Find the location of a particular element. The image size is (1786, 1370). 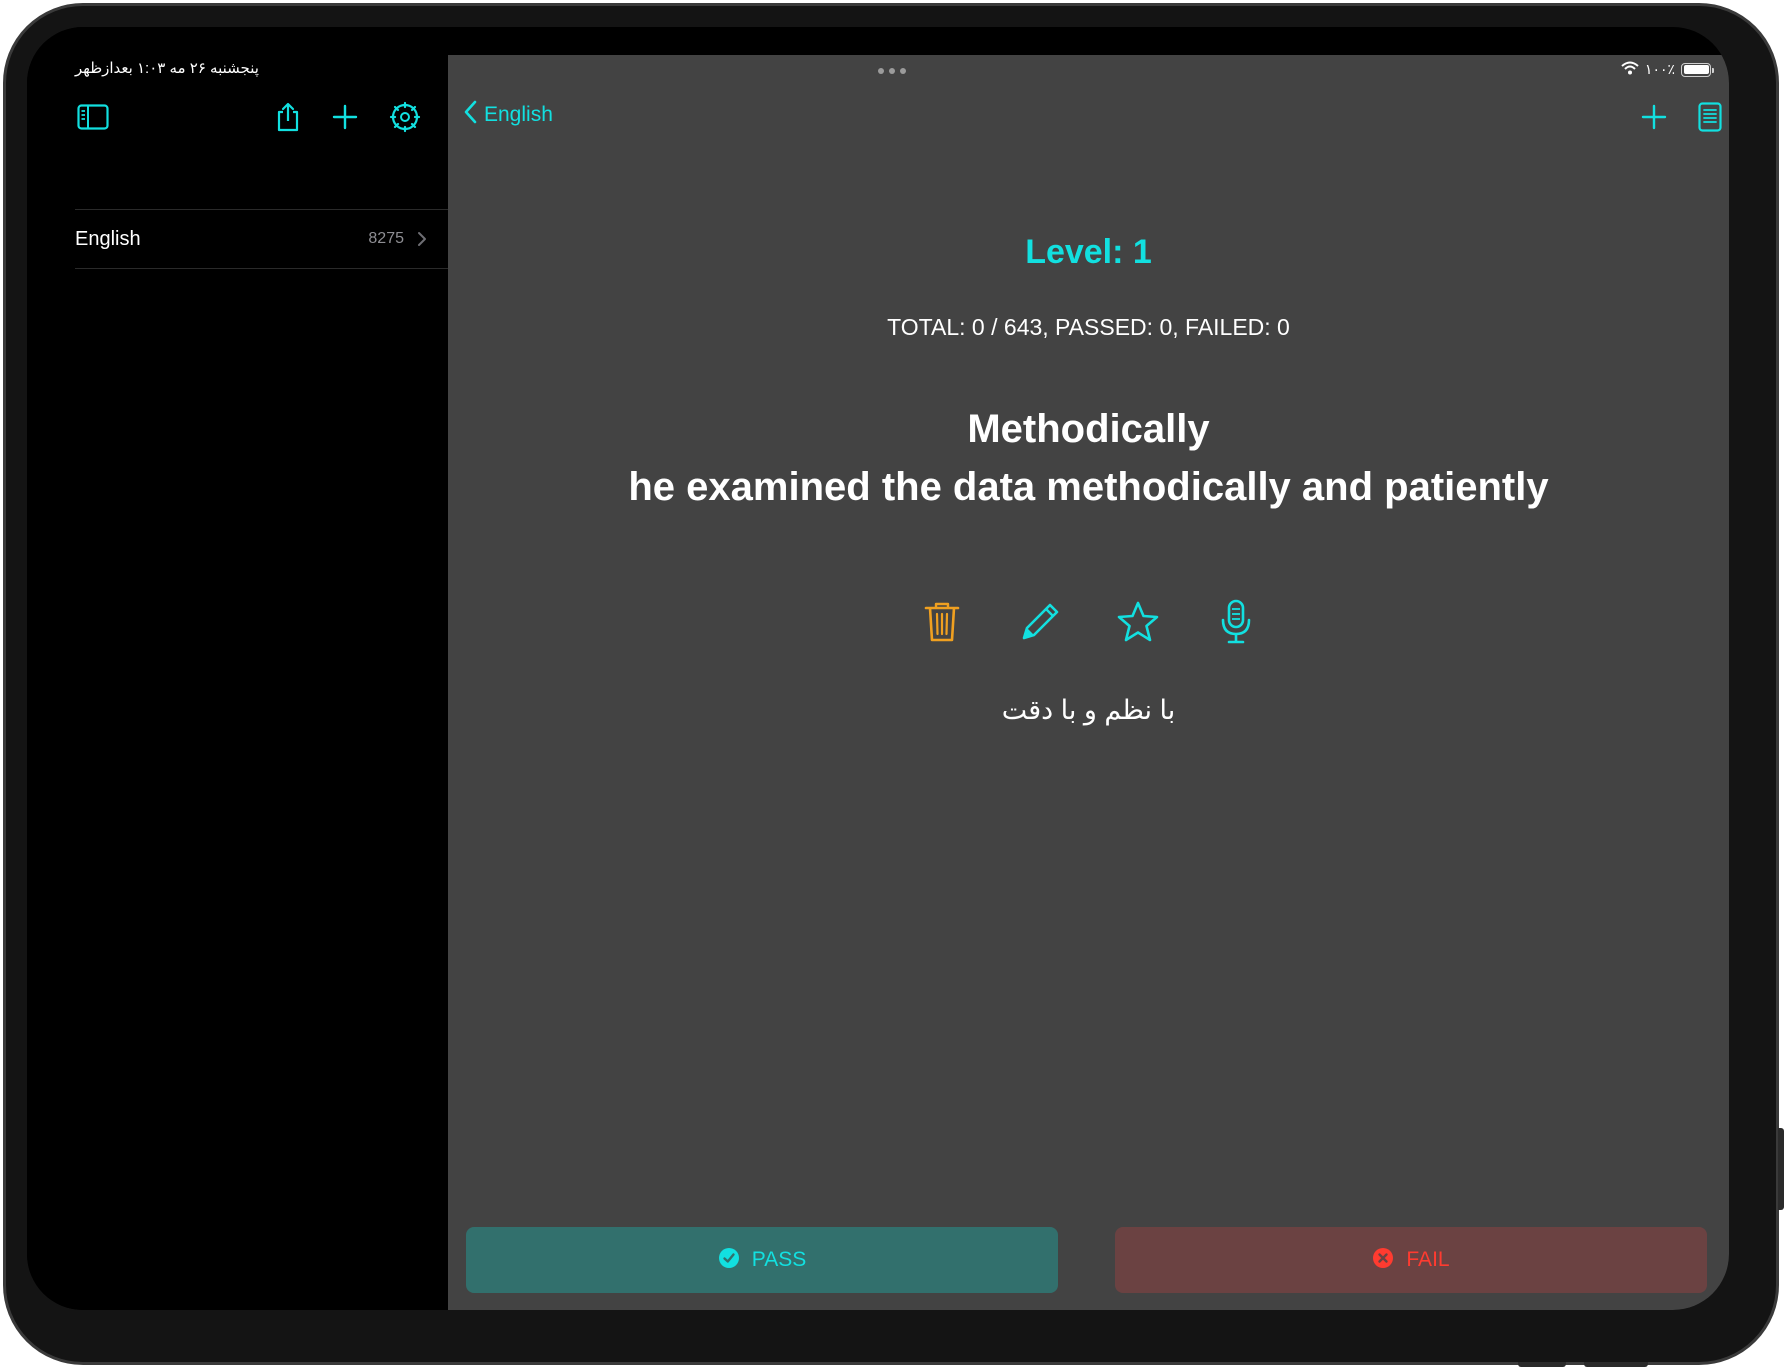

wifi-icon is located at coordinates (1630, 69).